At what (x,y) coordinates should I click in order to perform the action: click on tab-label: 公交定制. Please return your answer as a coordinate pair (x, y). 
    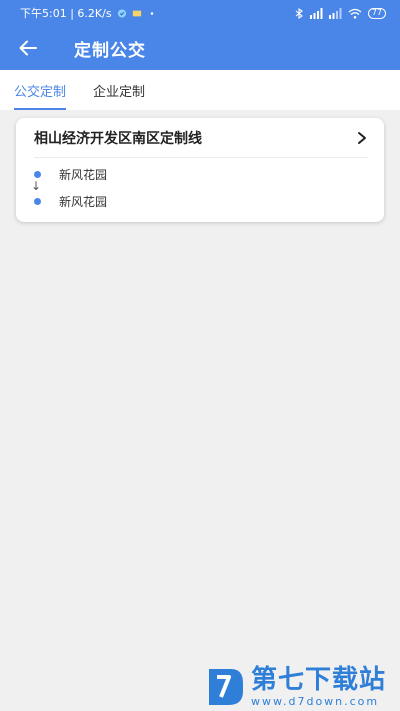
    Looking at the image, I should click on (40, 92).